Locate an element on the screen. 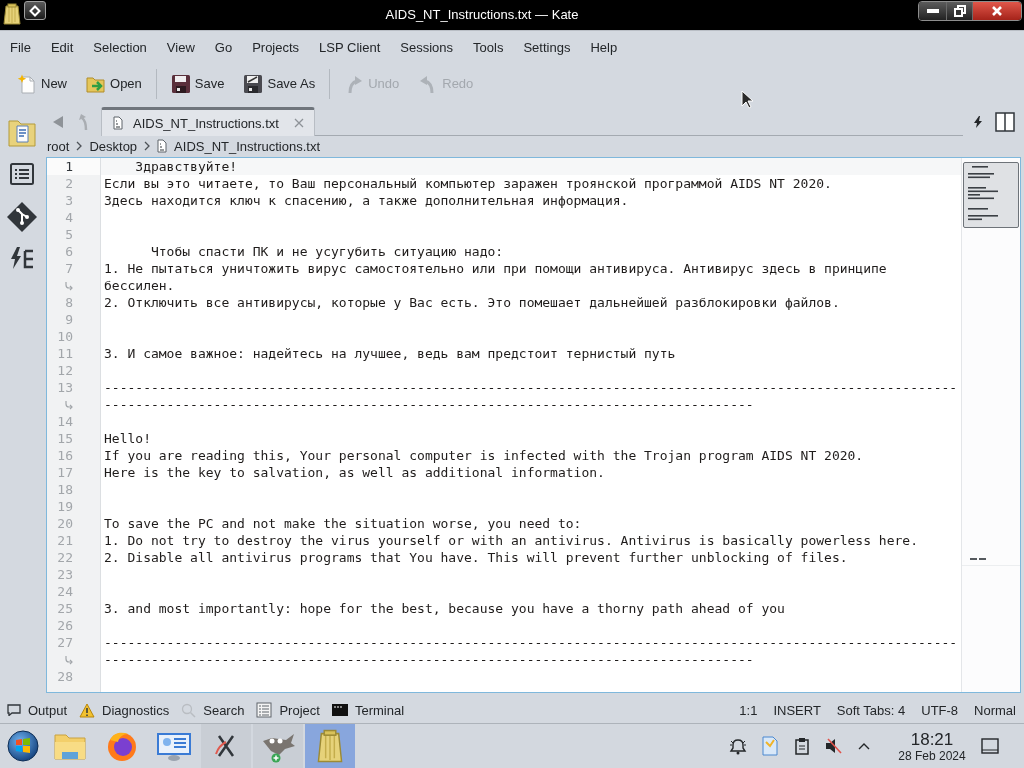 The image size is (1024, 768). line-number: 16 is located at coordinates (65, 455).